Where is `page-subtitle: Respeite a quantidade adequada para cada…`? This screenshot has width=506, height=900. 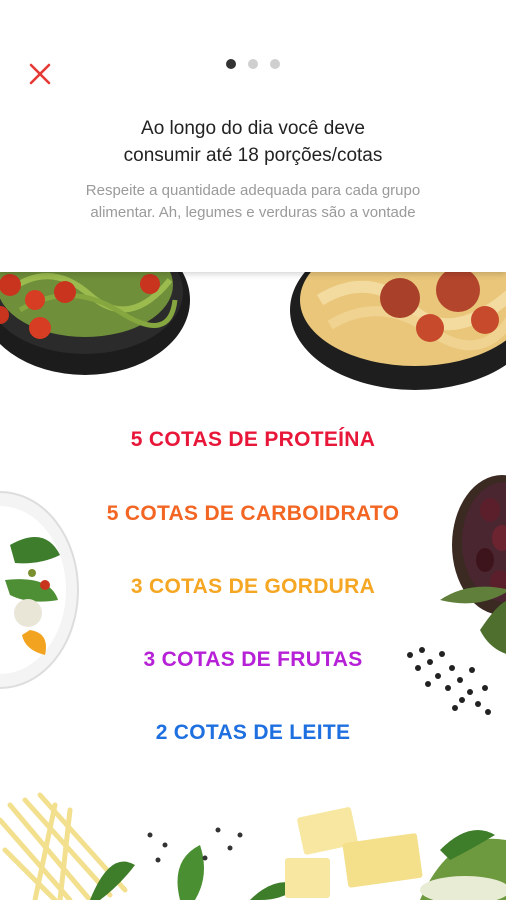 page-subtitle: Respeite a quantidade adequada para cada… is located at coordinates (253, 202).